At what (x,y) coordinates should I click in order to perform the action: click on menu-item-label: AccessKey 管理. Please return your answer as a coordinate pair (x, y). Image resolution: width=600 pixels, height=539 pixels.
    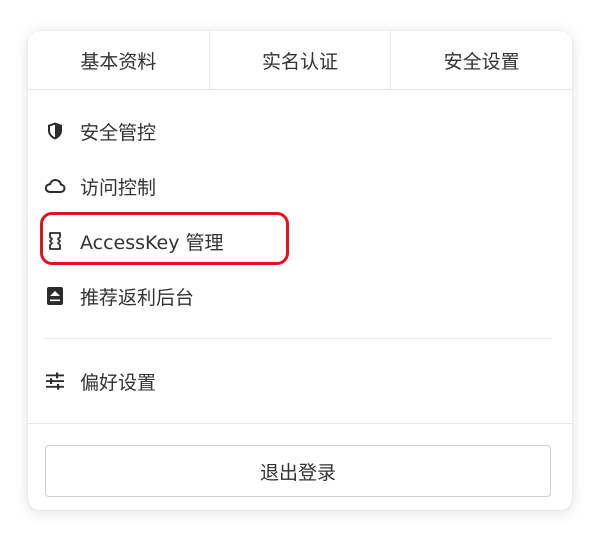
    Looking at the image, I should click on (152, 242).